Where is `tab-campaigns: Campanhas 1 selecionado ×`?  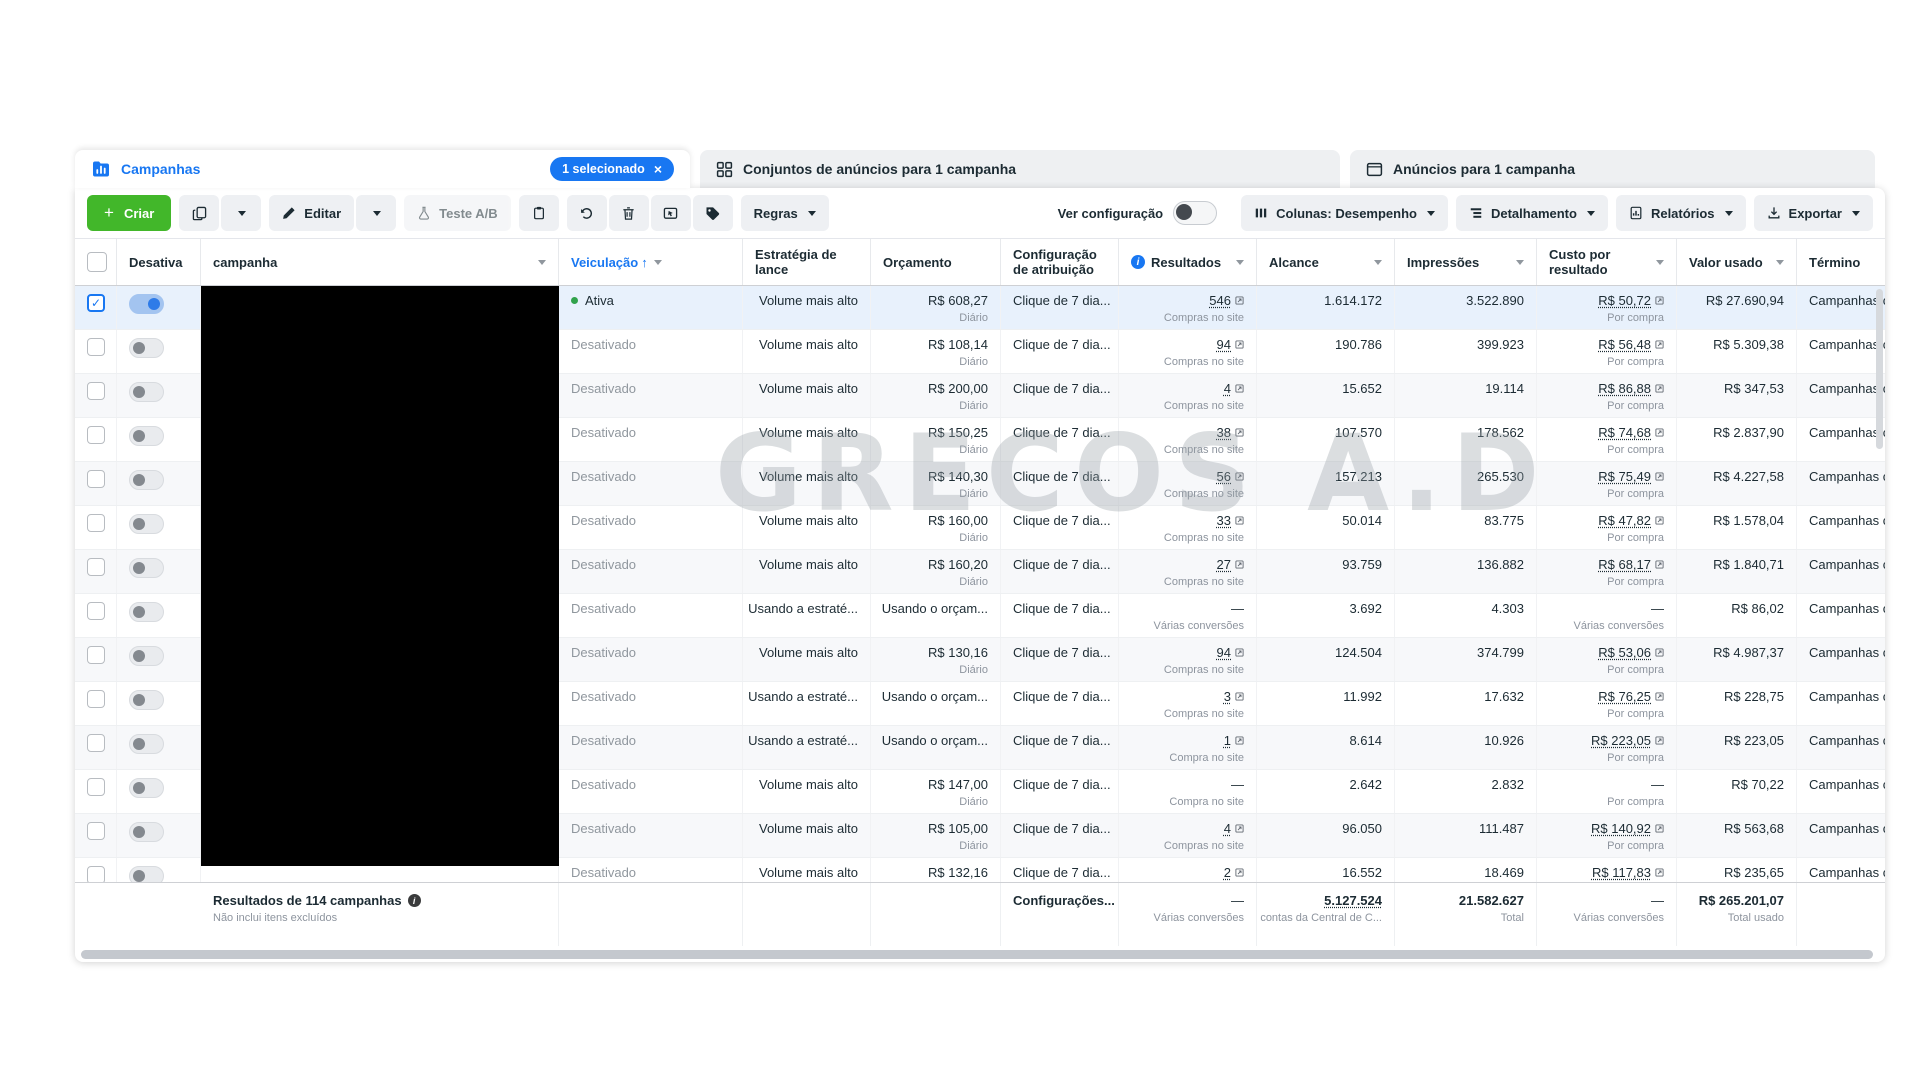 tab-campaigns: Campanhas 1 selecionado × is located at coordinates (382, 169).